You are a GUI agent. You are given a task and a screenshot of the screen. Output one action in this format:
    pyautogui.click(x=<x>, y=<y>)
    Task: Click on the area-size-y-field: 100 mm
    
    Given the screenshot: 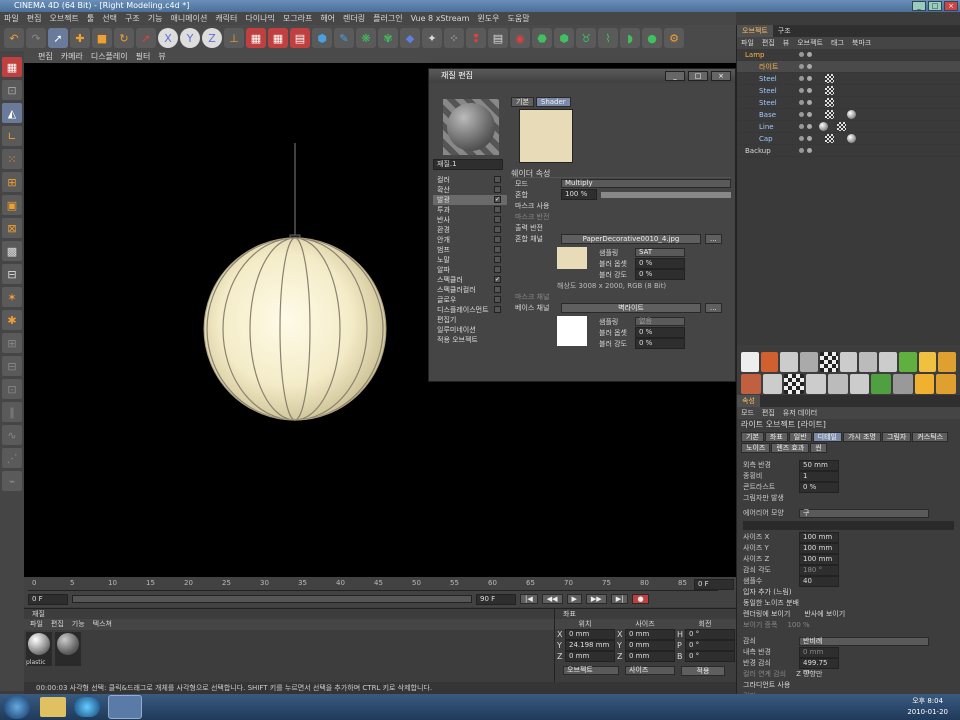 What is the action you would take?
    pyautogui.click(x=819, y=548)
    